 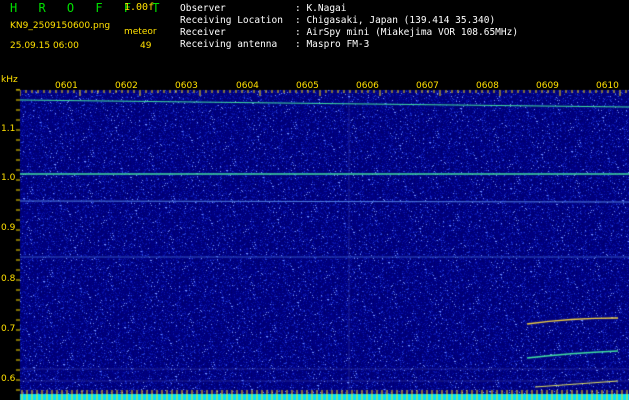 I want to click on y-tick-label: 0.6, so click(x=8, y=379).